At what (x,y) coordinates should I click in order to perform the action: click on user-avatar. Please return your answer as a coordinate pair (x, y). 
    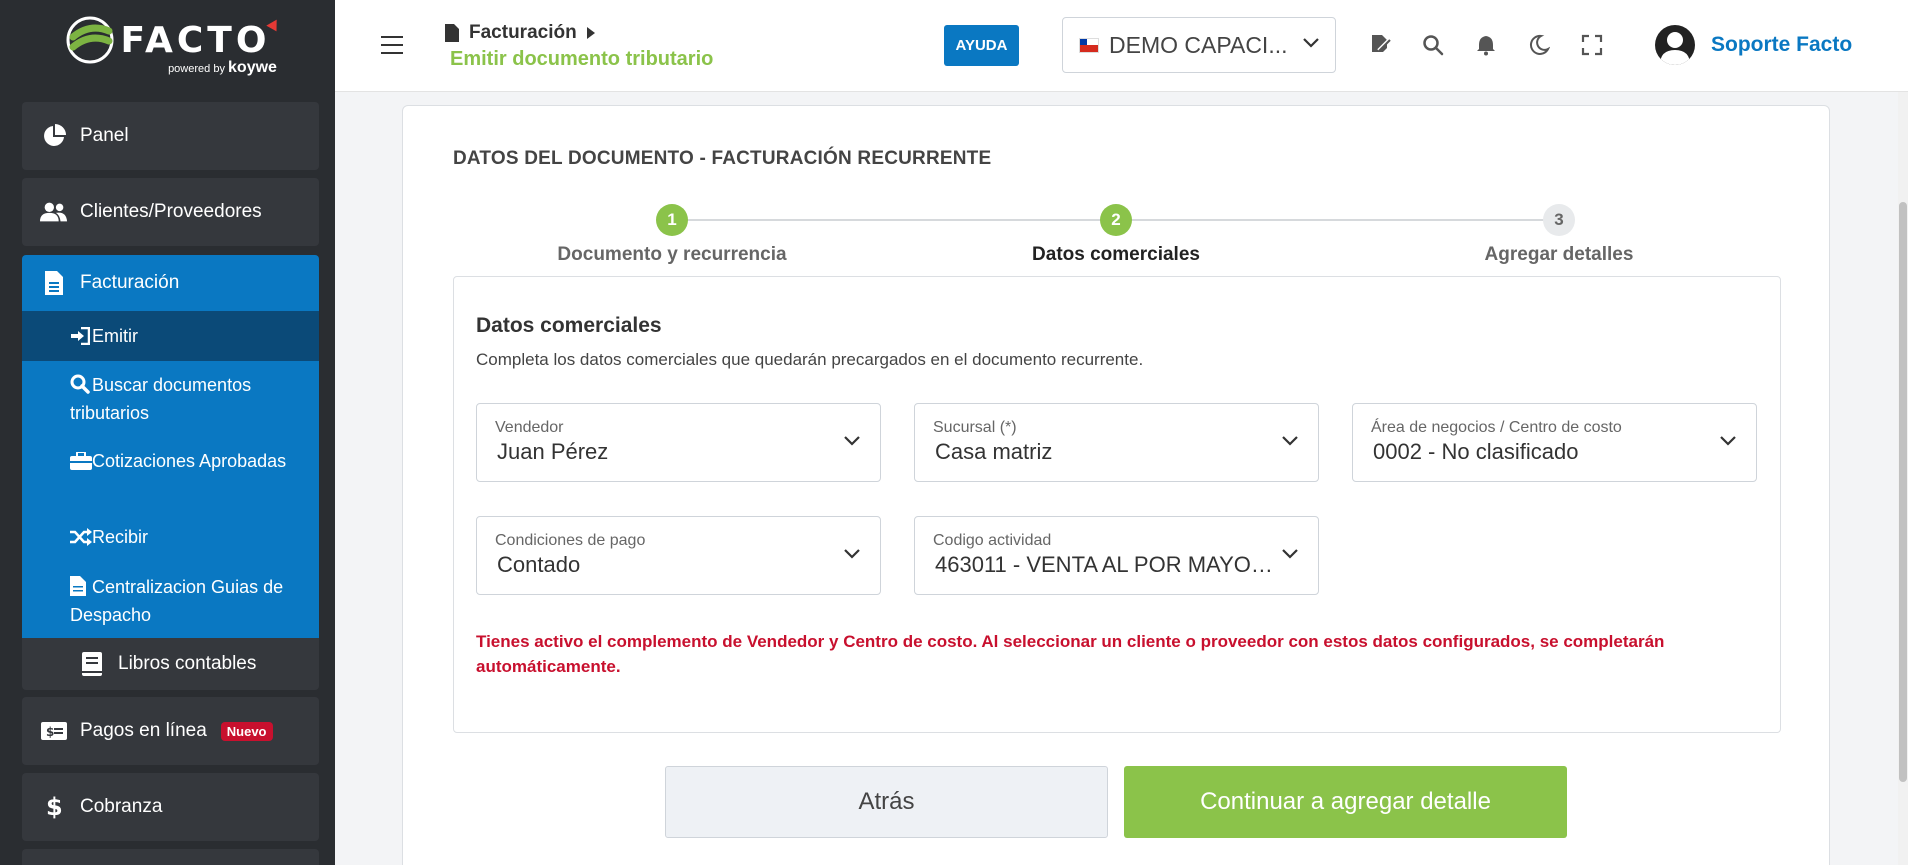
    Looking at the image, I should click on (1675, 45).